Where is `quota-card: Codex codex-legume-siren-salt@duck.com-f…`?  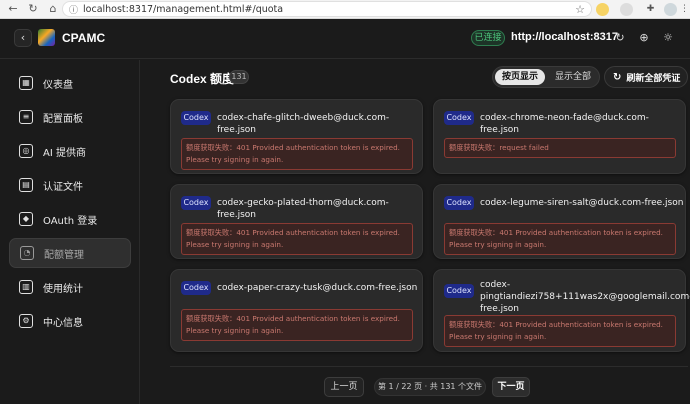
quota-card: Codex codex-legume-siren-salt@duck.com-f… is located at coordinates (559, 221).